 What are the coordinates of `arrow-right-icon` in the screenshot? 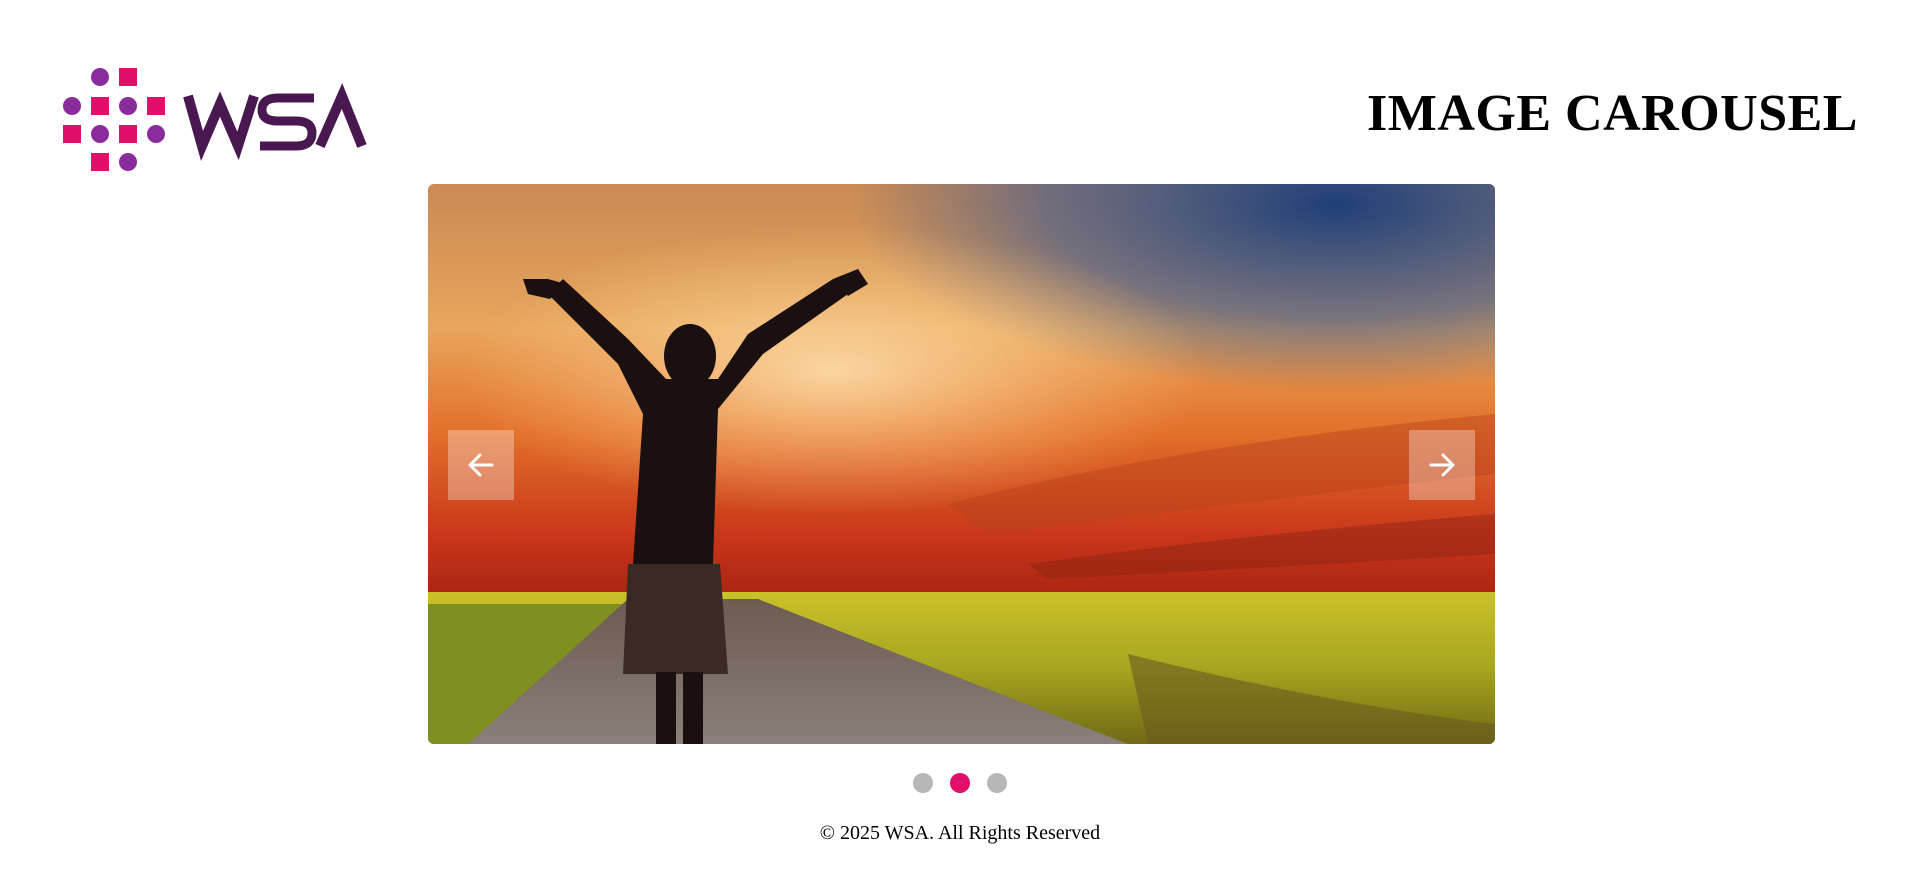 It's located at (1442, 465).